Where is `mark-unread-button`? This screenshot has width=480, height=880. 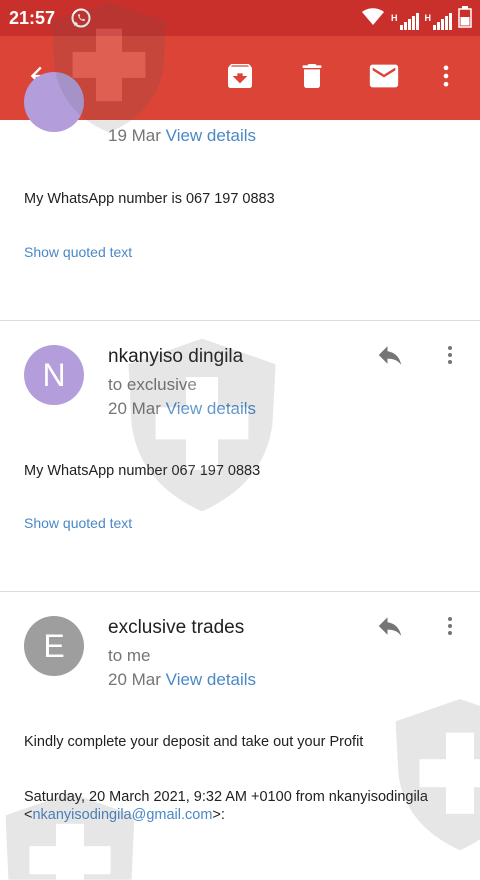
mark-unread-button is located at coordinates (384, 78).